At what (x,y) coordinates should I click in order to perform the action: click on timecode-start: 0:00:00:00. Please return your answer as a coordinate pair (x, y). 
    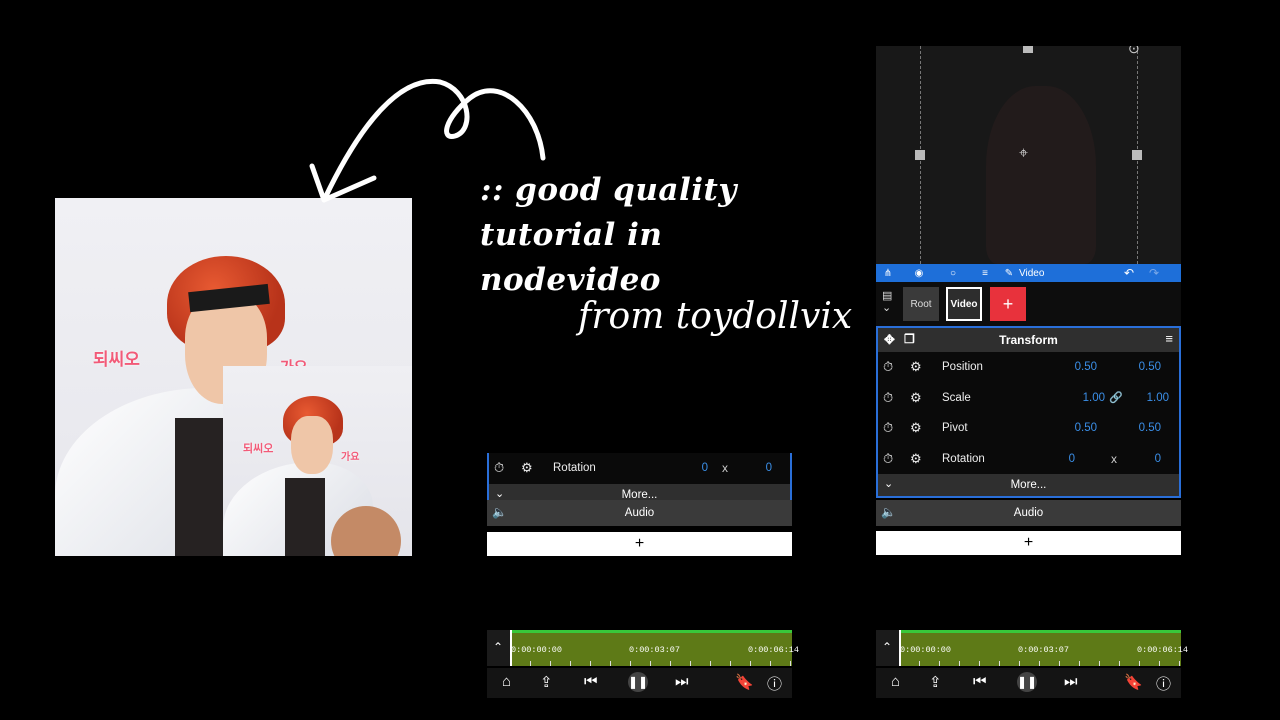
    Looking at the image, I should click on (926, 650).